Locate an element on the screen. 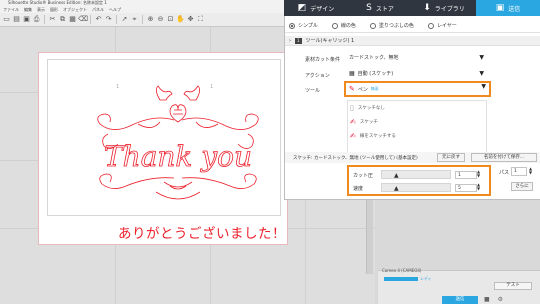 The image size is (540, 304). action-select: ▦ 自動 (スケッチ) ▼ is located at coordinates (417, 74).